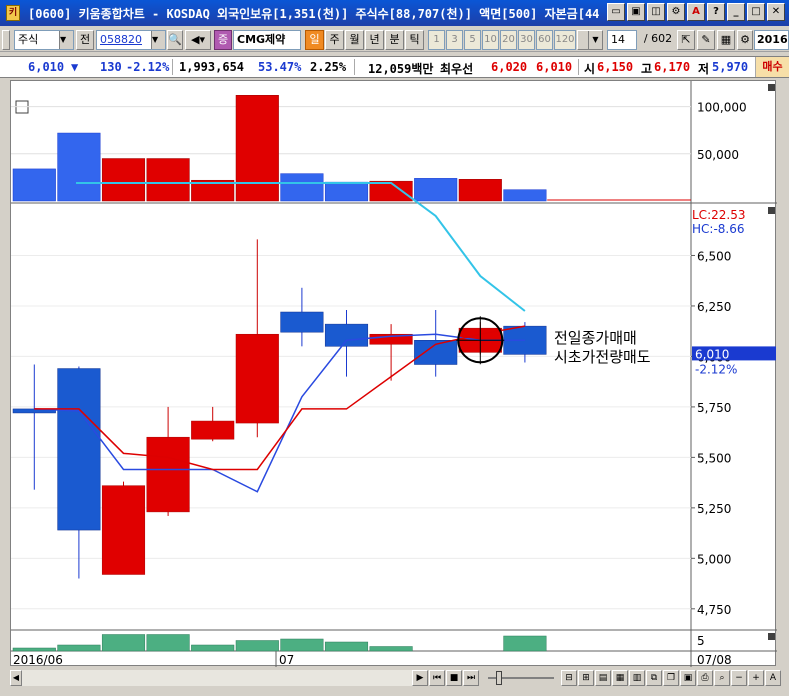 The width and height of the screenshot is (789, 696). I want to click on tab-period-tick: 틱, so click(414, 40).